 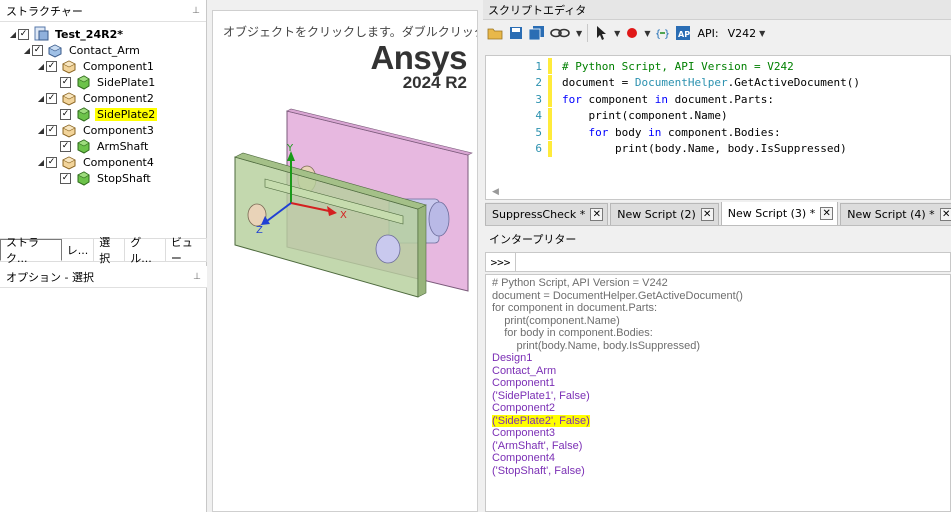 I want to click on code-line: 4 print(component.Name), so click(x=607, y=115).